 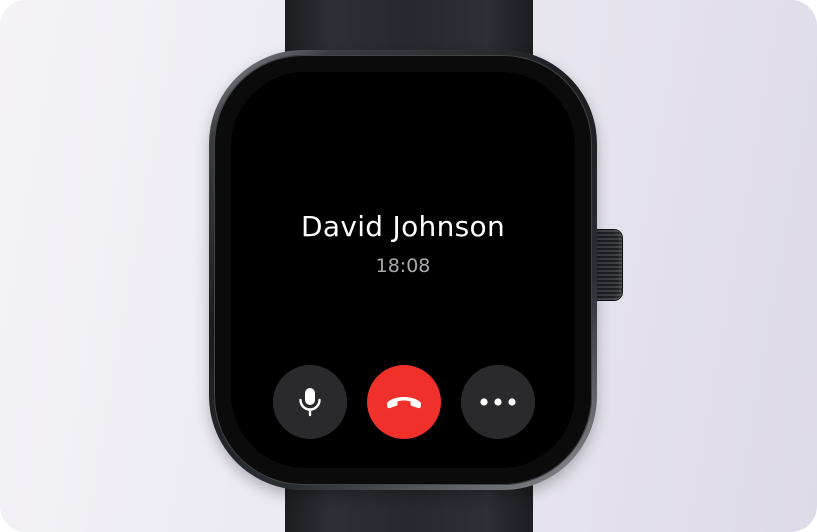 I want to click on mute-button, so click(x=310, y=402).